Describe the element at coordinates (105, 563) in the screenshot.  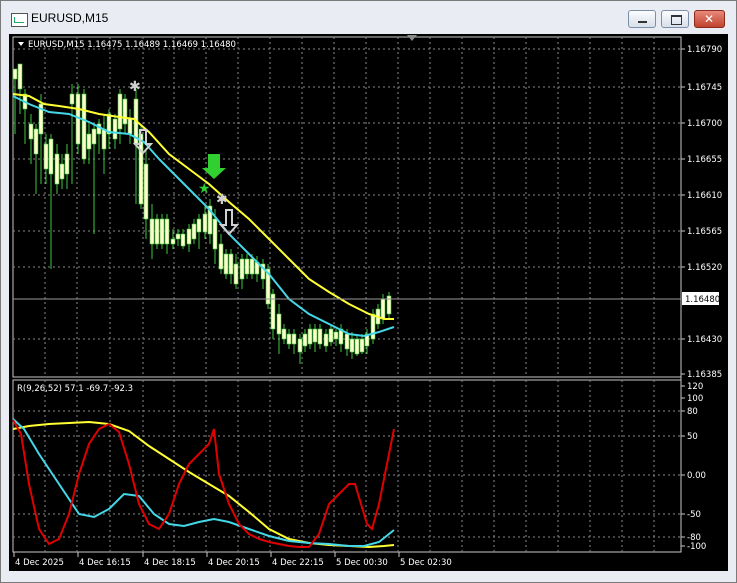
I see `time-axis-label: 4 Dec 16:15` at that location.